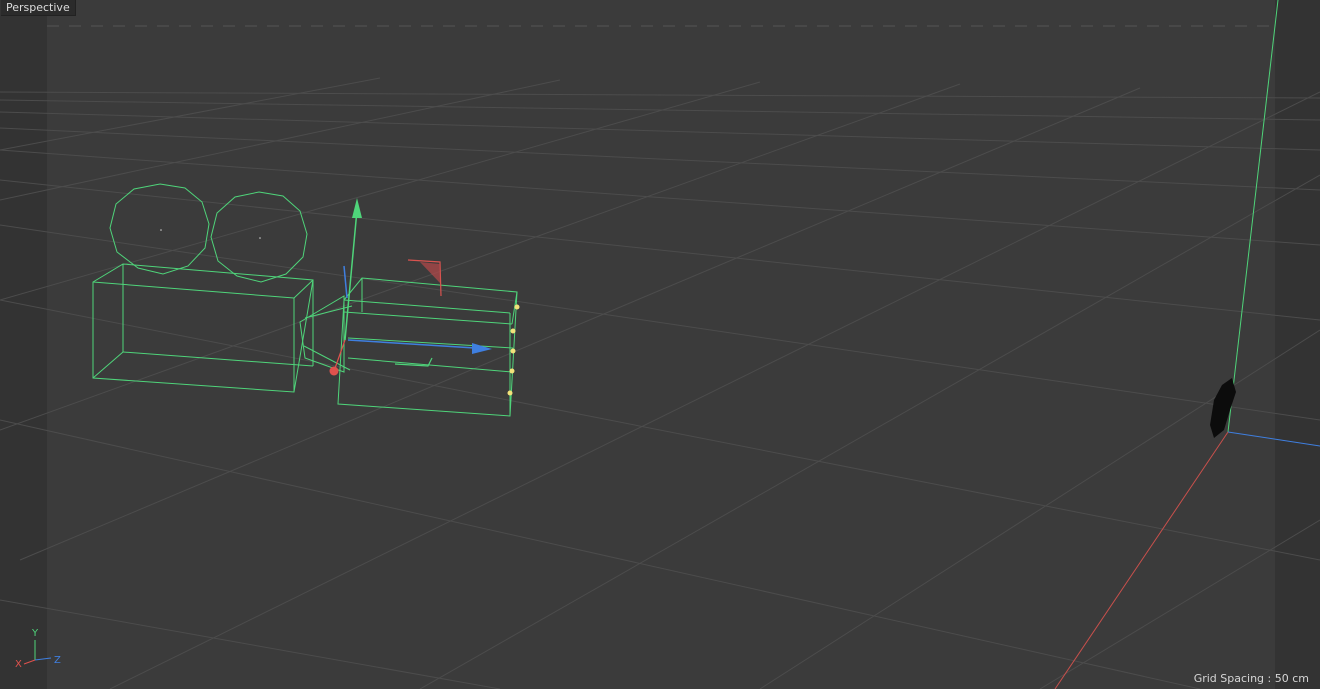 This screenshot has width=1320, height=689. What do you see at coordinates (351, 275) in the screenshot?
I see `gizmo-axis-y` at bounding box center [351, 275].